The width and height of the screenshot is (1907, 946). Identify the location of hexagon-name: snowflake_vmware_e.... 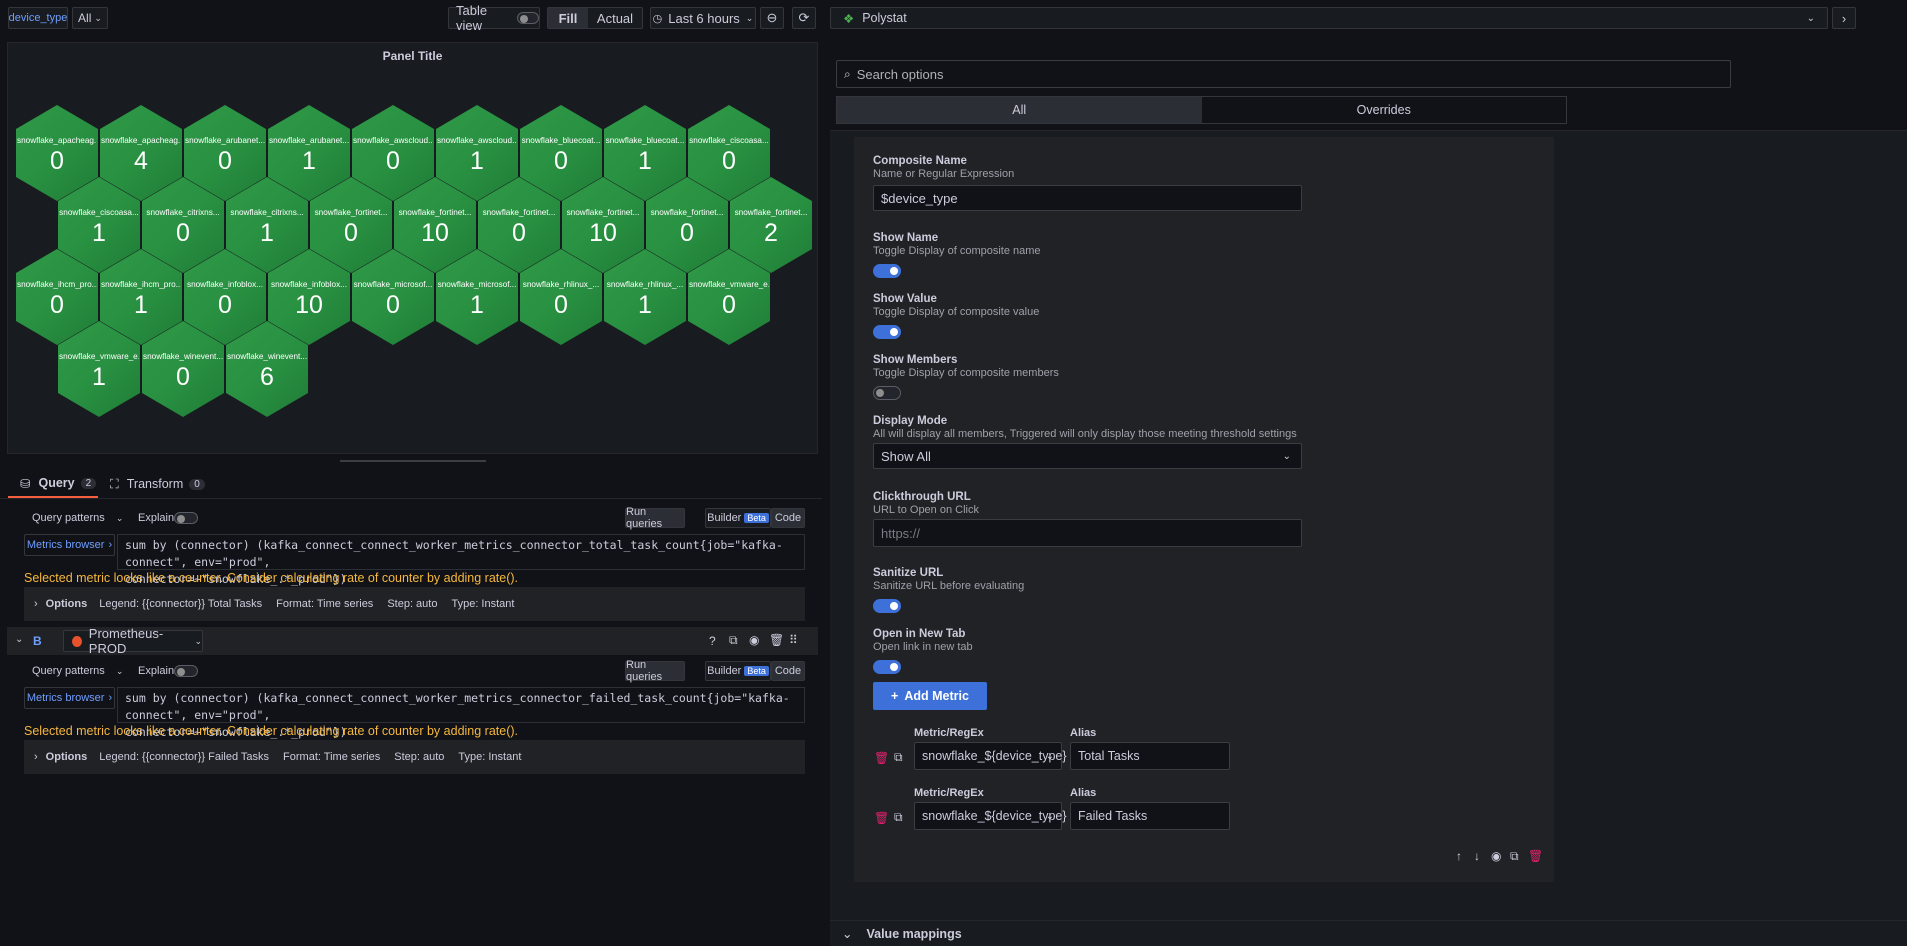
(729, 284).